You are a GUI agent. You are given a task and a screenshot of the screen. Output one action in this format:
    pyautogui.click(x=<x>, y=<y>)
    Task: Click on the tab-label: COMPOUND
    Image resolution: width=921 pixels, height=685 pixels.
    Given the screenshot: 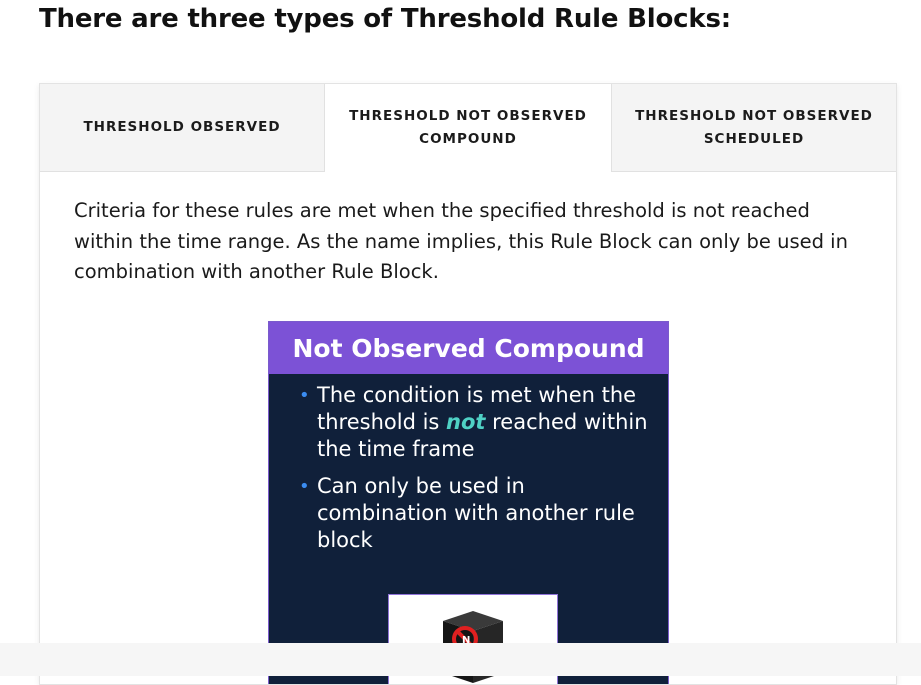 What is the action you would take?
    pyautogui.click(x=468, y=139)
    